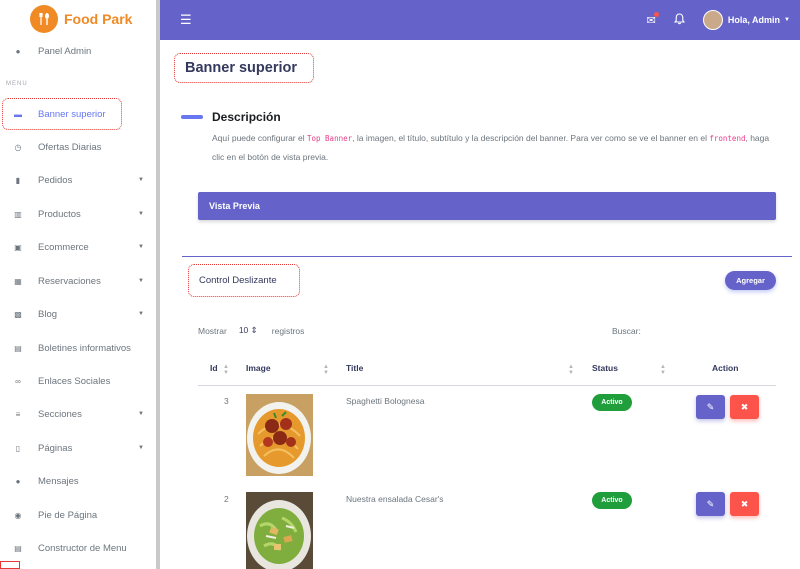 Image resolution: width=800 pixels, height=569 pixels. Describe the element at coordinates (226, 499) in the screenshot. I see `row-id: 2` at that location.